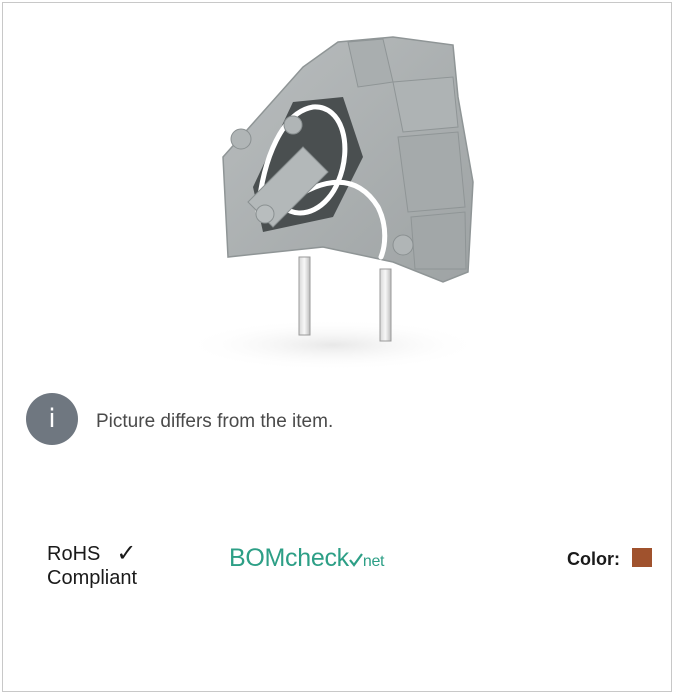  What do you see at coordinates (215, 421) in the screenshot?
I see `picture-notice: Picture differs from the item.` at bounding box center [215, 421].